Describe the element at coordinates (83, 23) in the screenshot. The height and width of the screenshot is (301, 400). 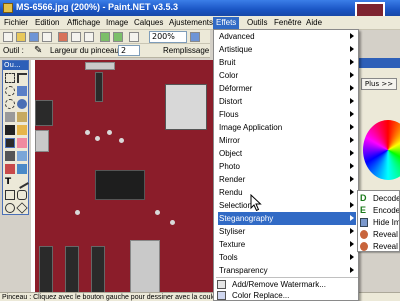
I see `menu-affichage: Affichage` at that location.